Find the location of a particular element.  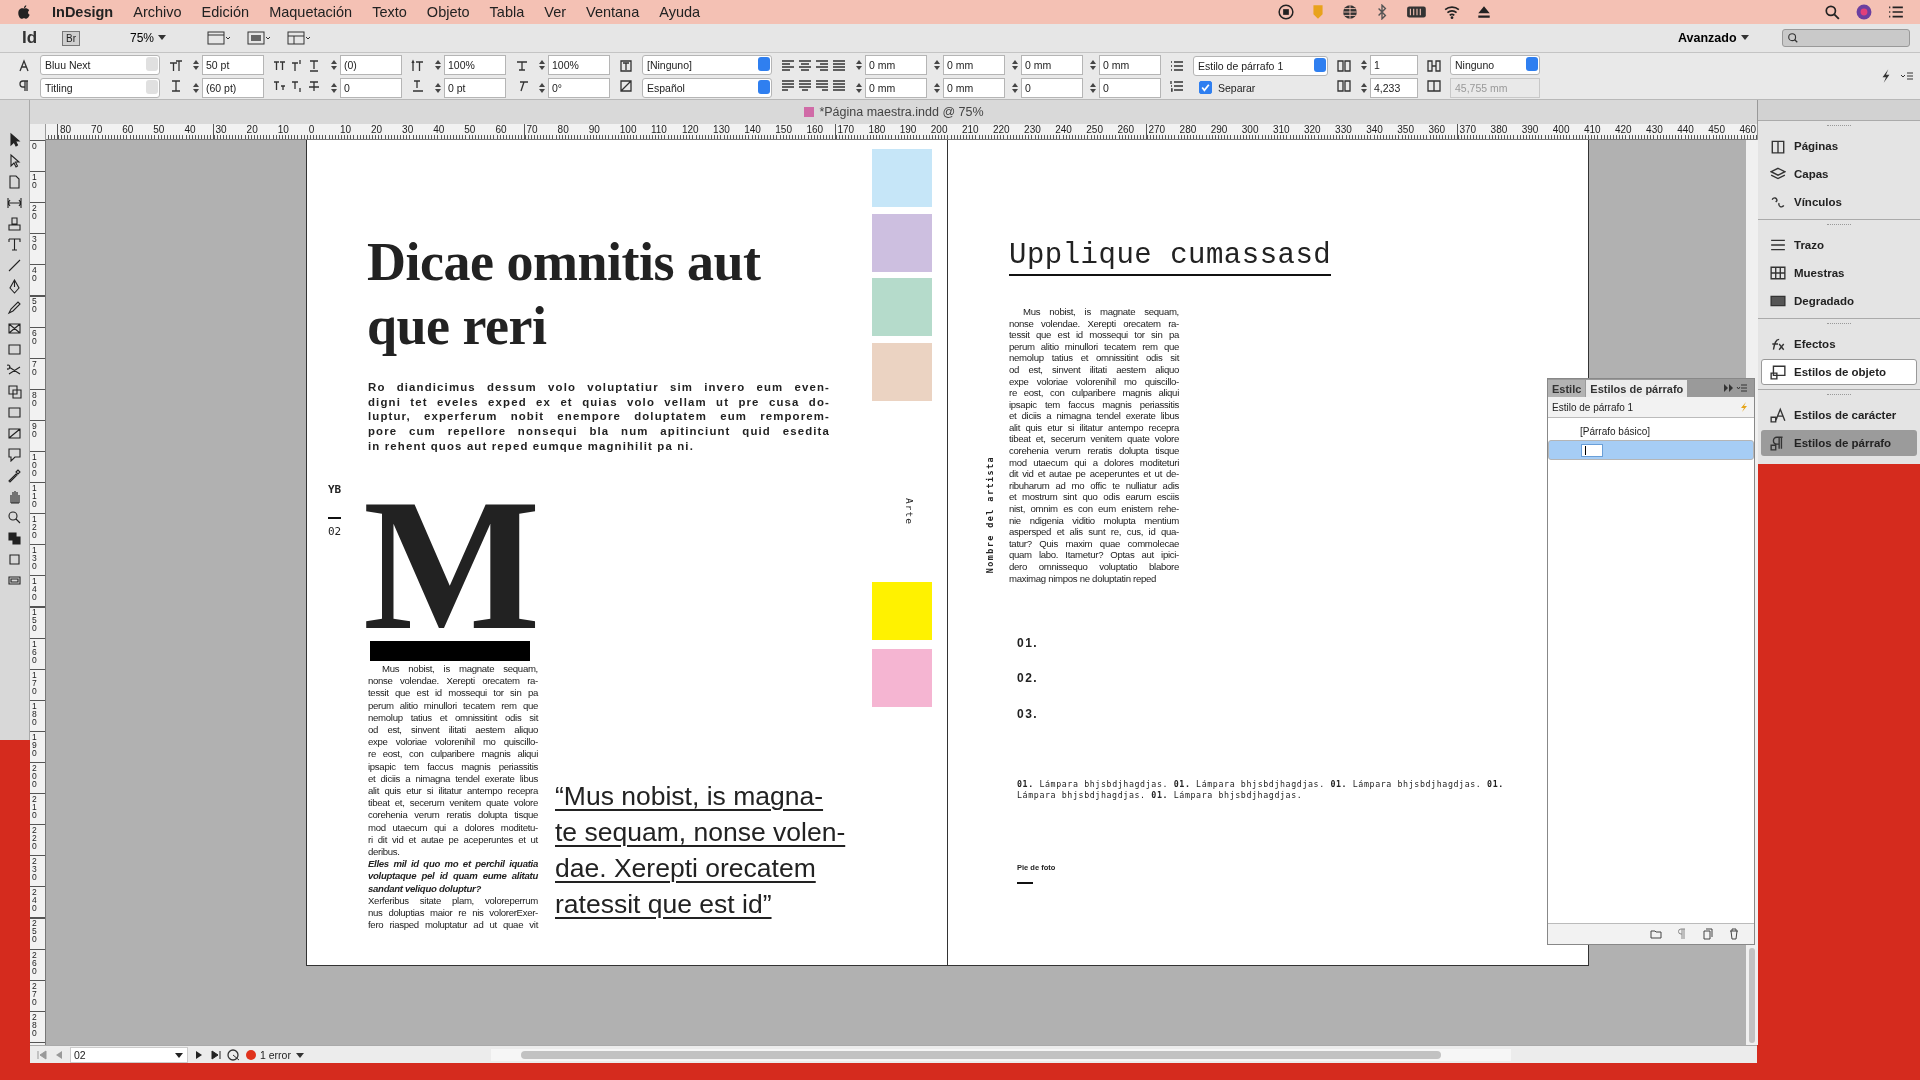

number-field: (0) is located at coordinates (371, 64).